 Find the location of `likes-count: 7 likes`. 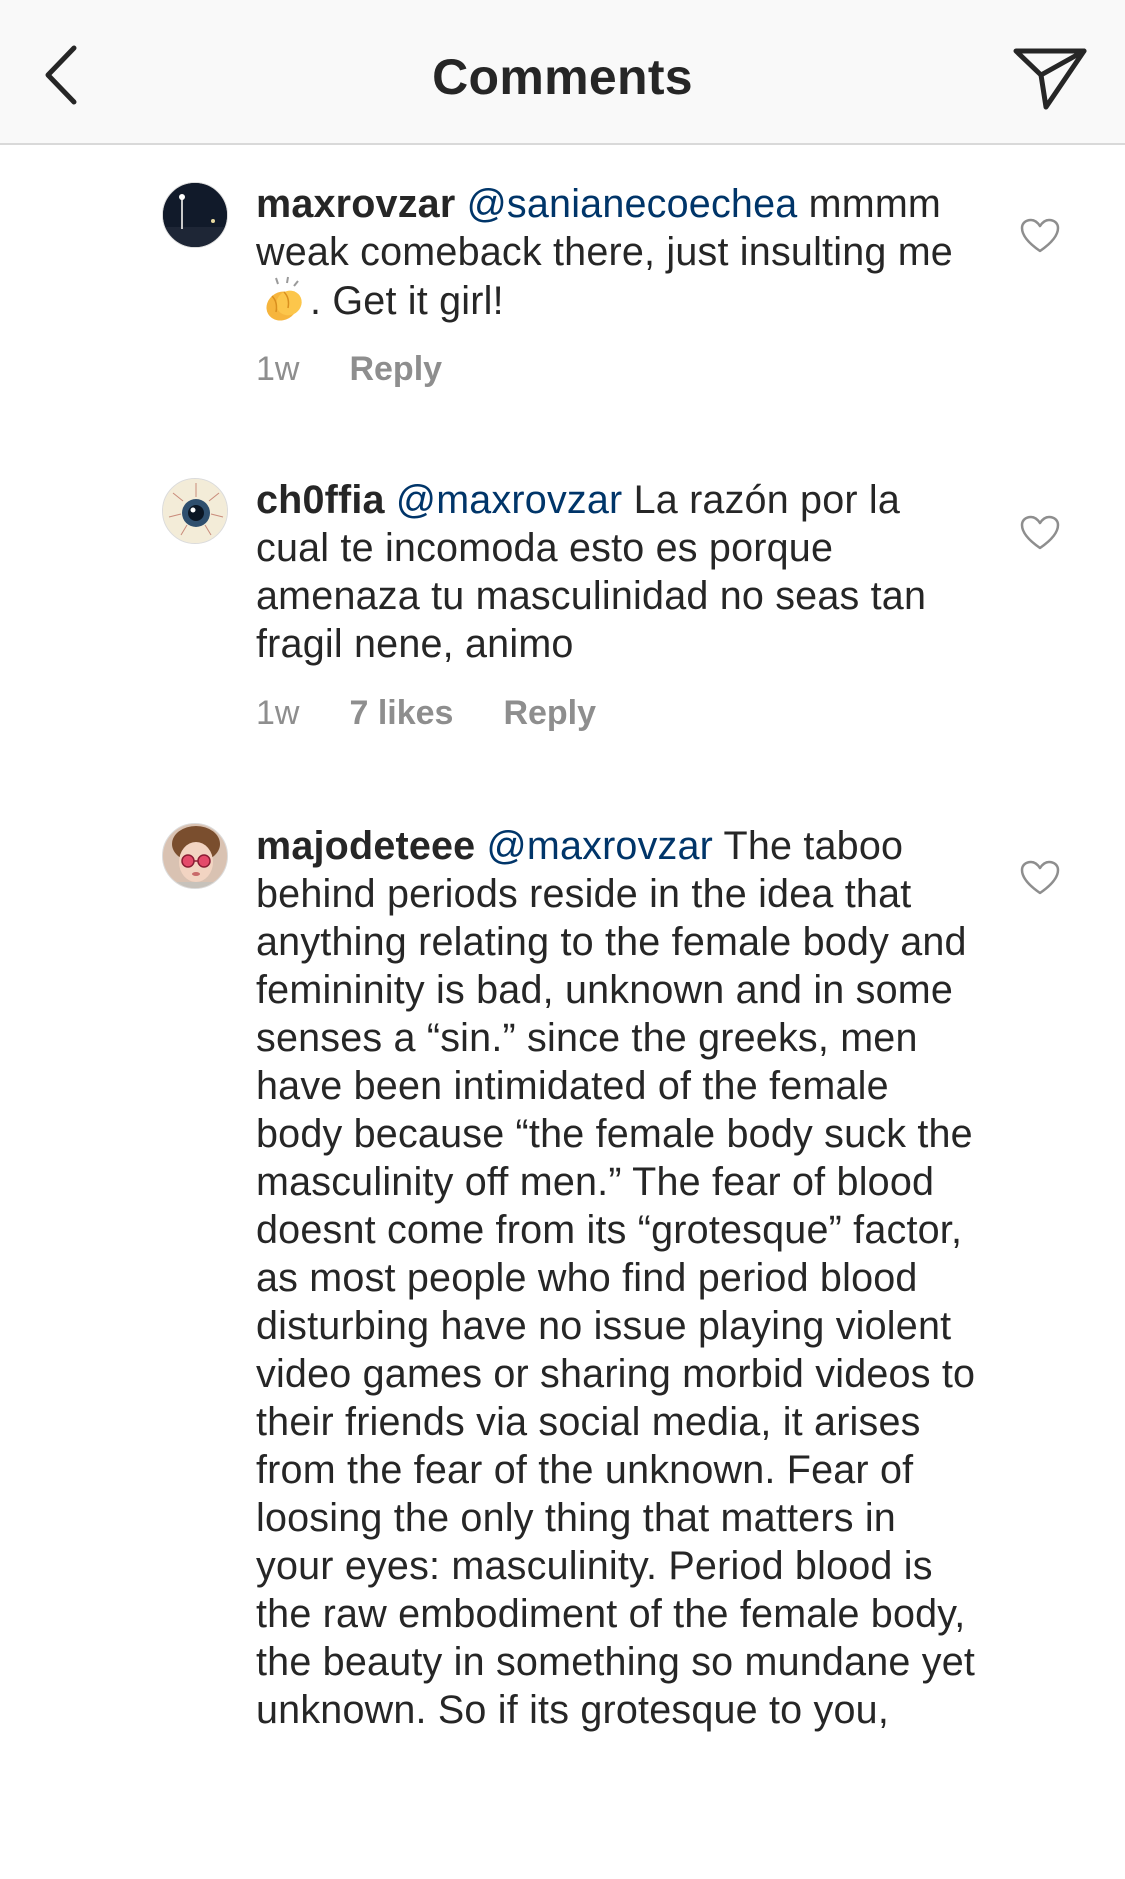

likes-count: 7 likes is located at coordinates (401, 713).